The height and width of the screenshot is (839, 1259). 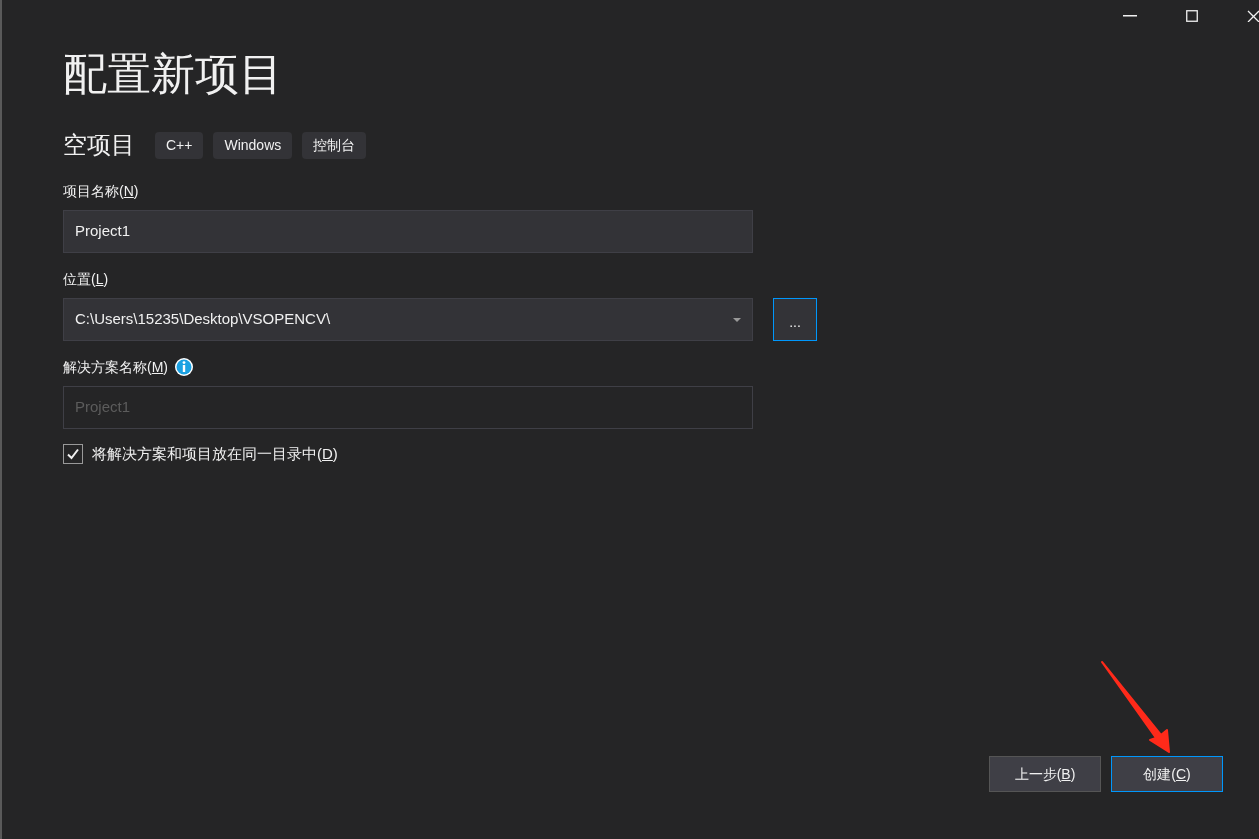 What do you see at coordinates (173, 74) in the screenshot?
I see `page-title: 配置新项目` at bounding box center [173, 74].